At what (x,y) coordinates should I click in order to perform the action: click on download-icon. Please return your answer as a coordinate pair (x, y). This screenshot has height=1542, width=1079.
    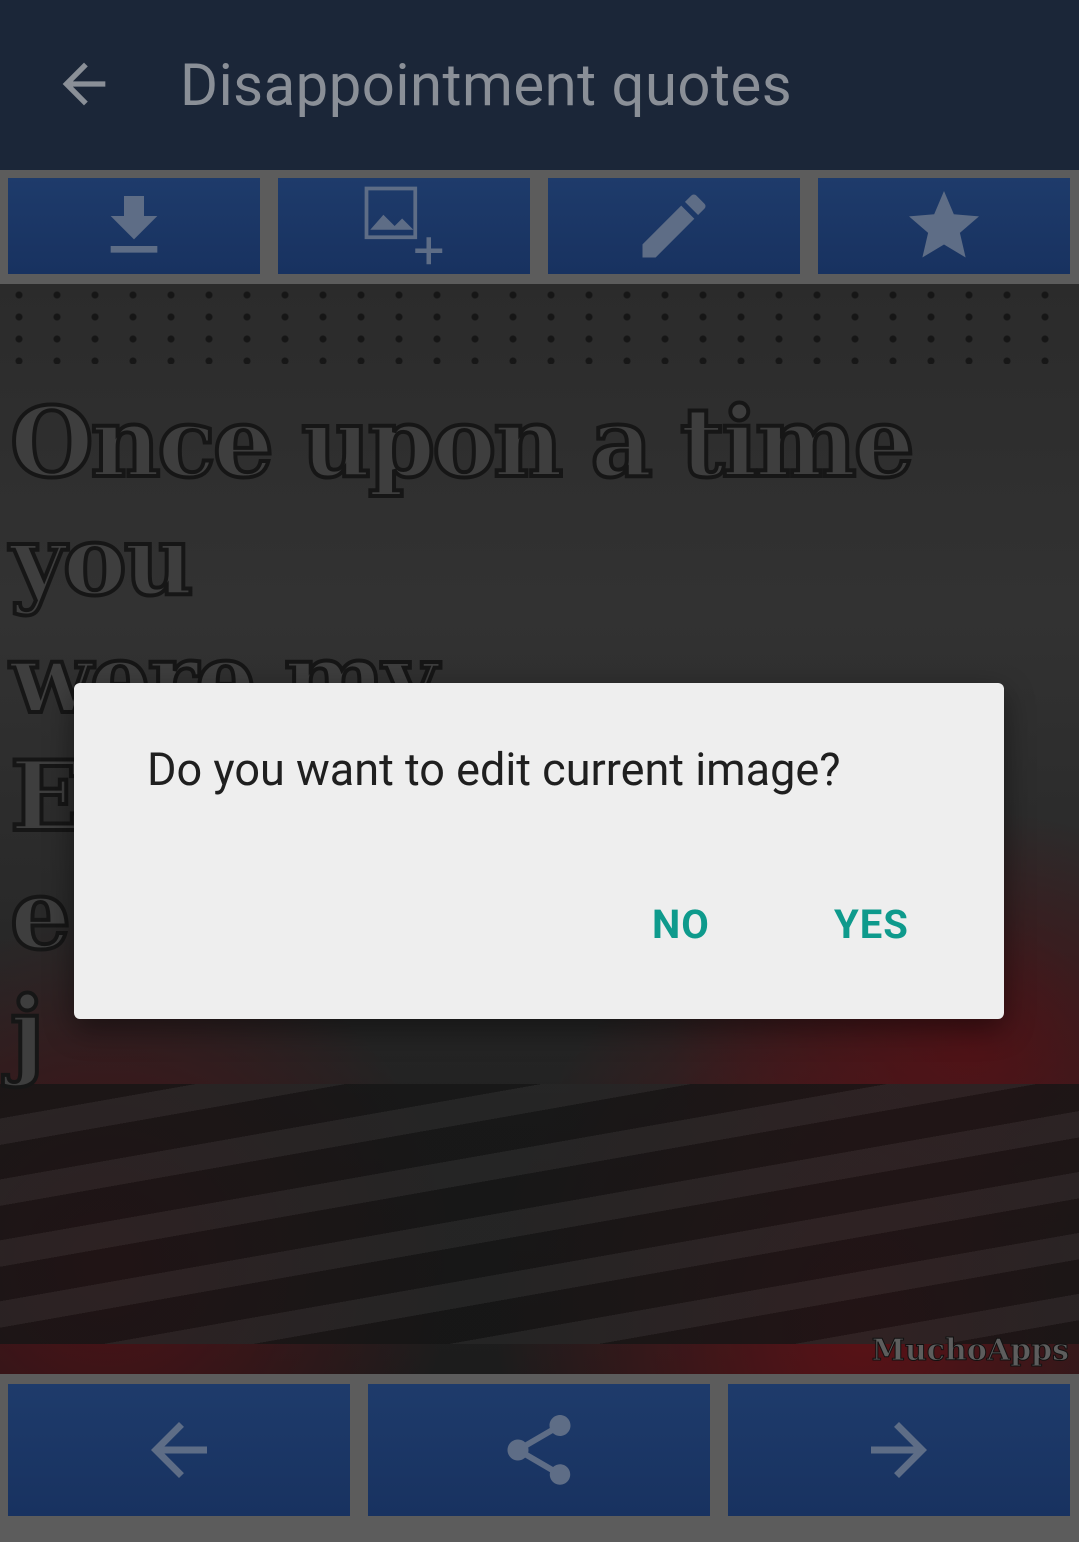
    Looking at the image, I should click on (134, 224).